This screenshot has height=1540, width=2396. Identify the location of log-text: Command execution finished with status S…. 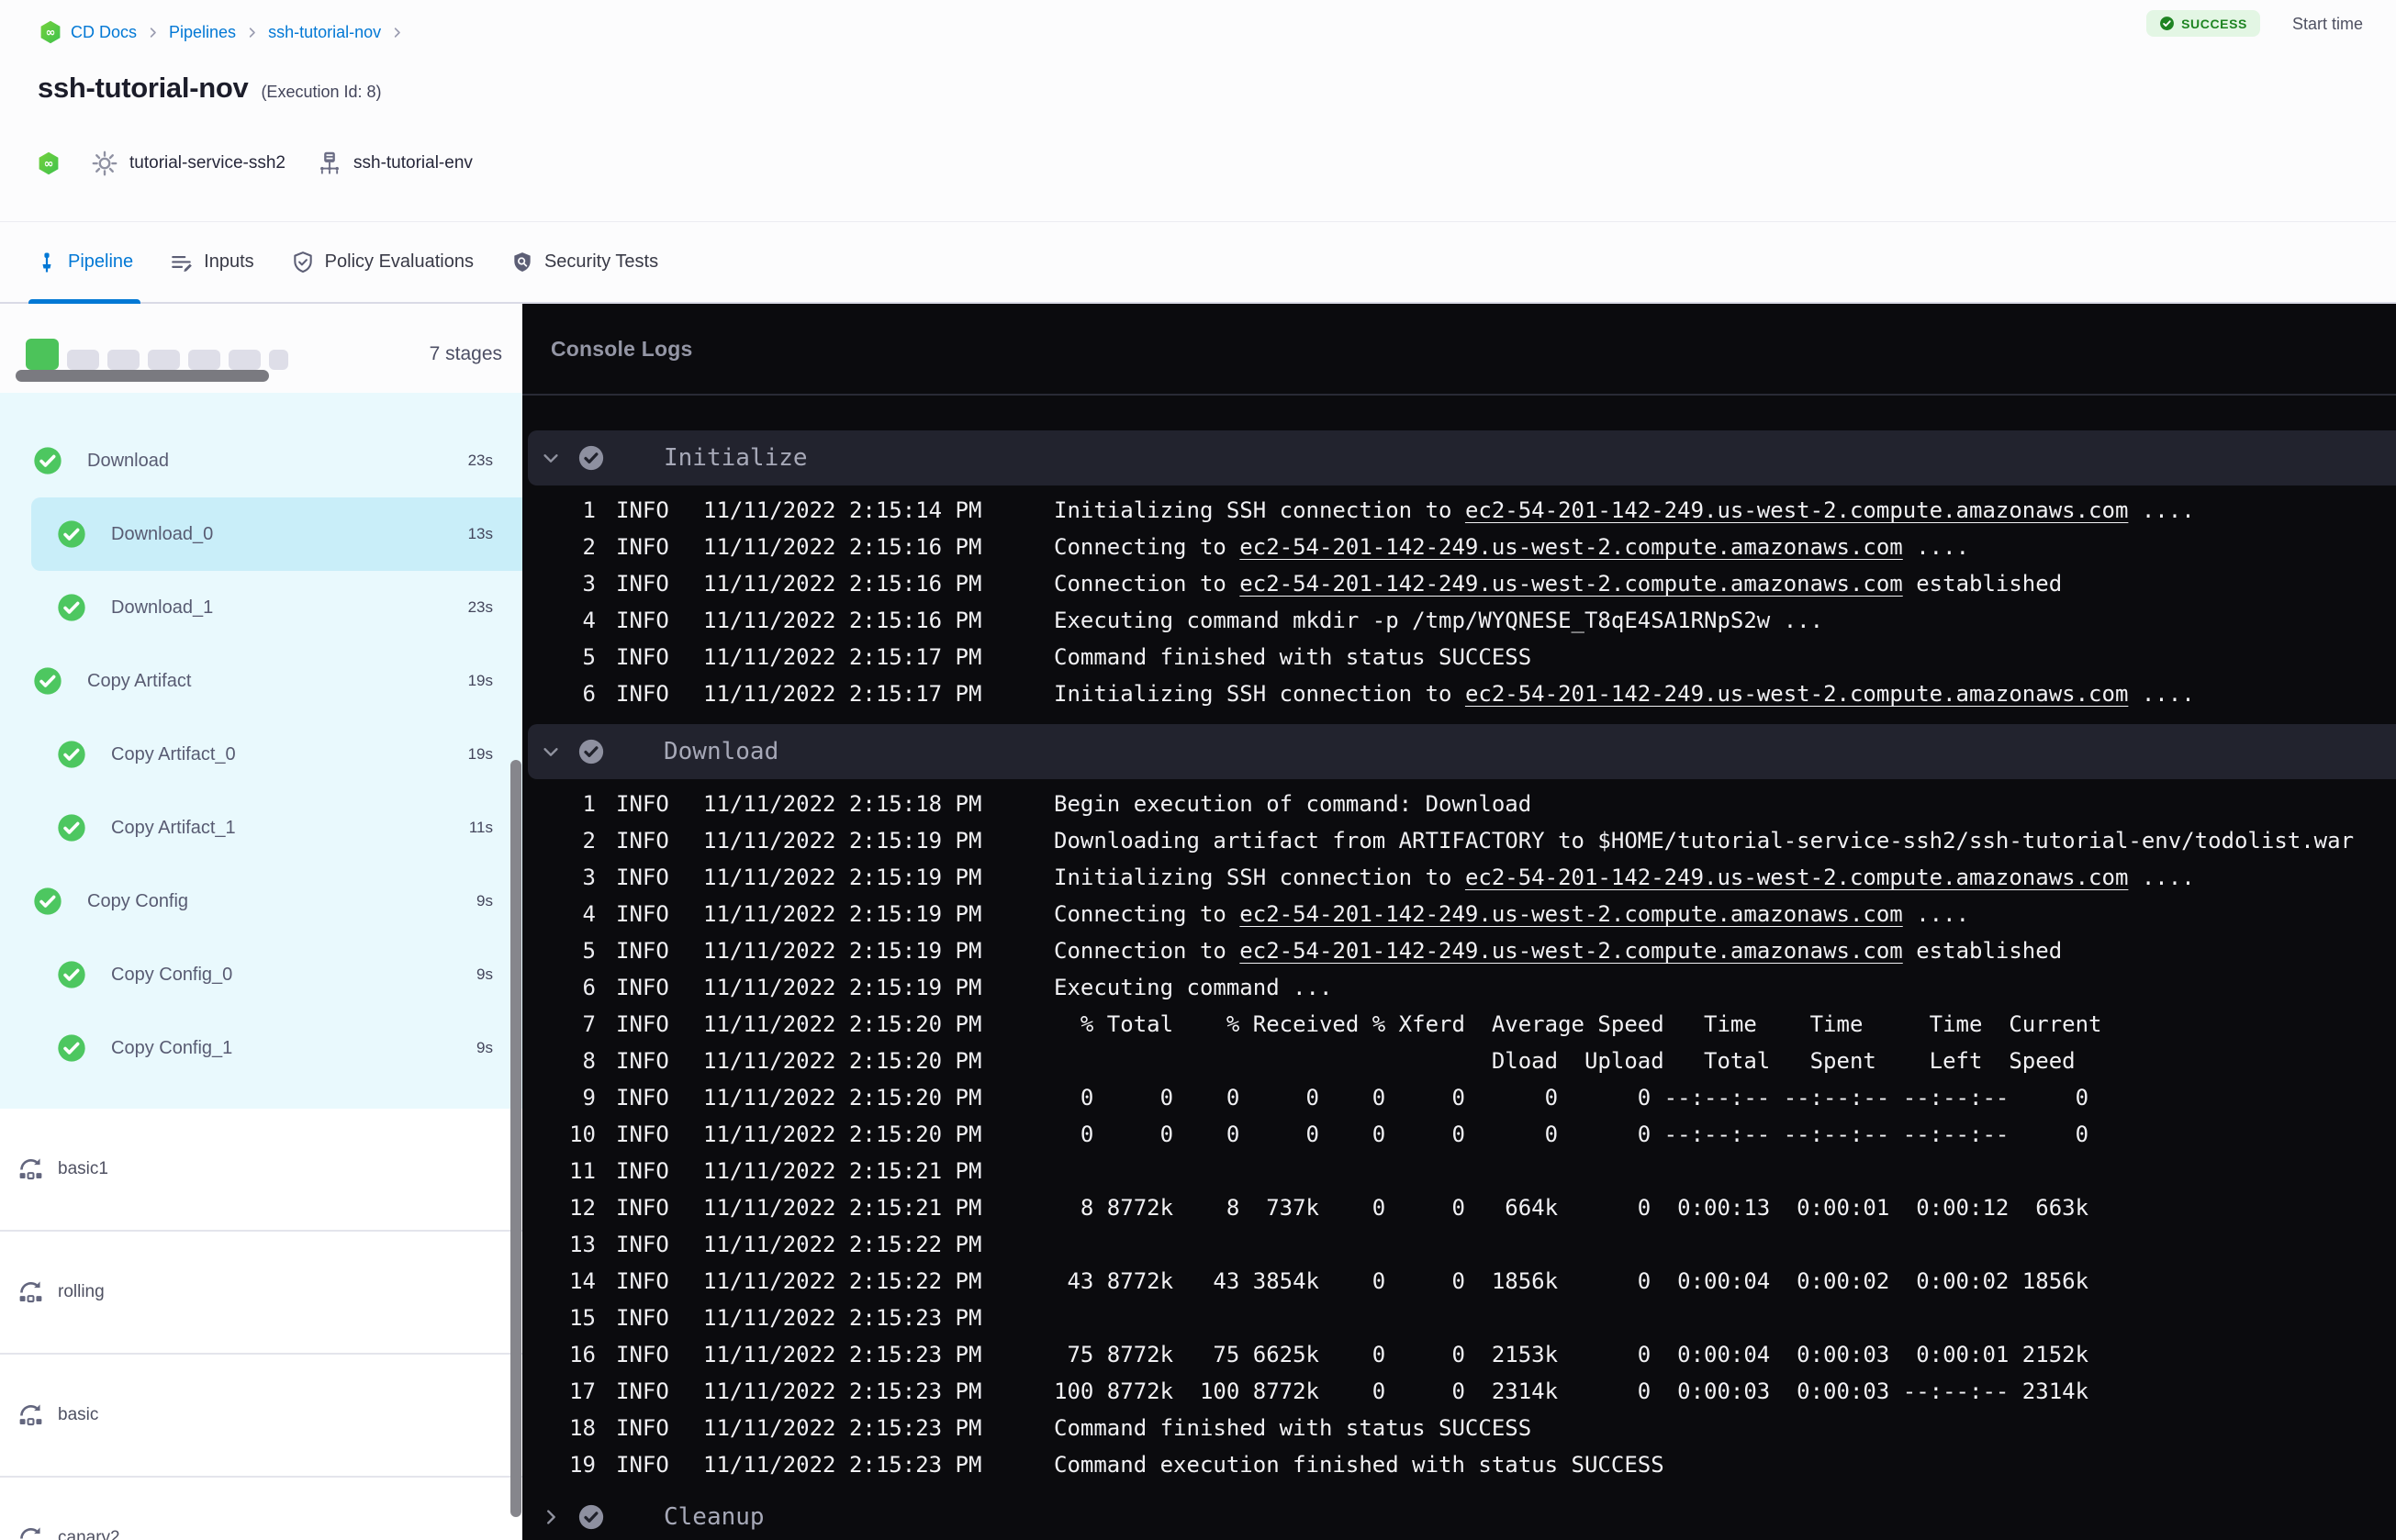
(1359, 1465).